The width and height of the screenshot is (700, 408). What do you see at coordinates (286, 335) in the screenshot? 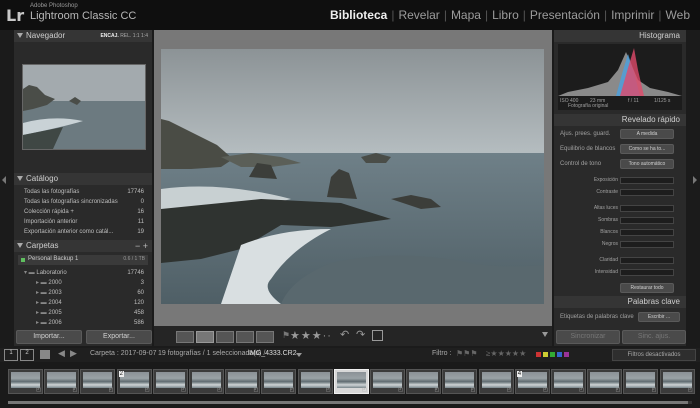
I see `flag-icon: ⚑` at bounding box center [286, 335].